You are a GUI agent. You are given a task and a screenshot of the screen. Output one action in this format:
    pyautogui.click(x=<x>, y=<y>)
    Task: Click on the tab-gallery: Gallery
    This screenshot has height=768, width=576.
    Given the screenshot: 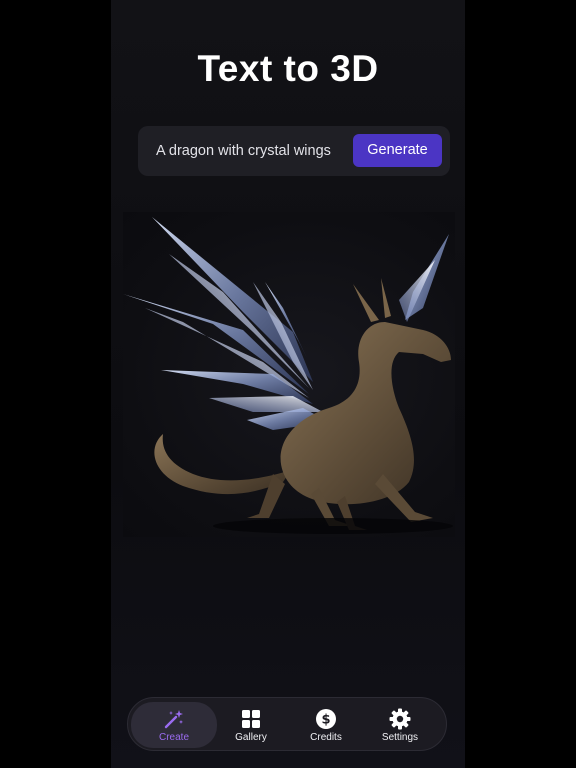 What is the action you would take?
    pyautogui.click(x=251, y=725)
    